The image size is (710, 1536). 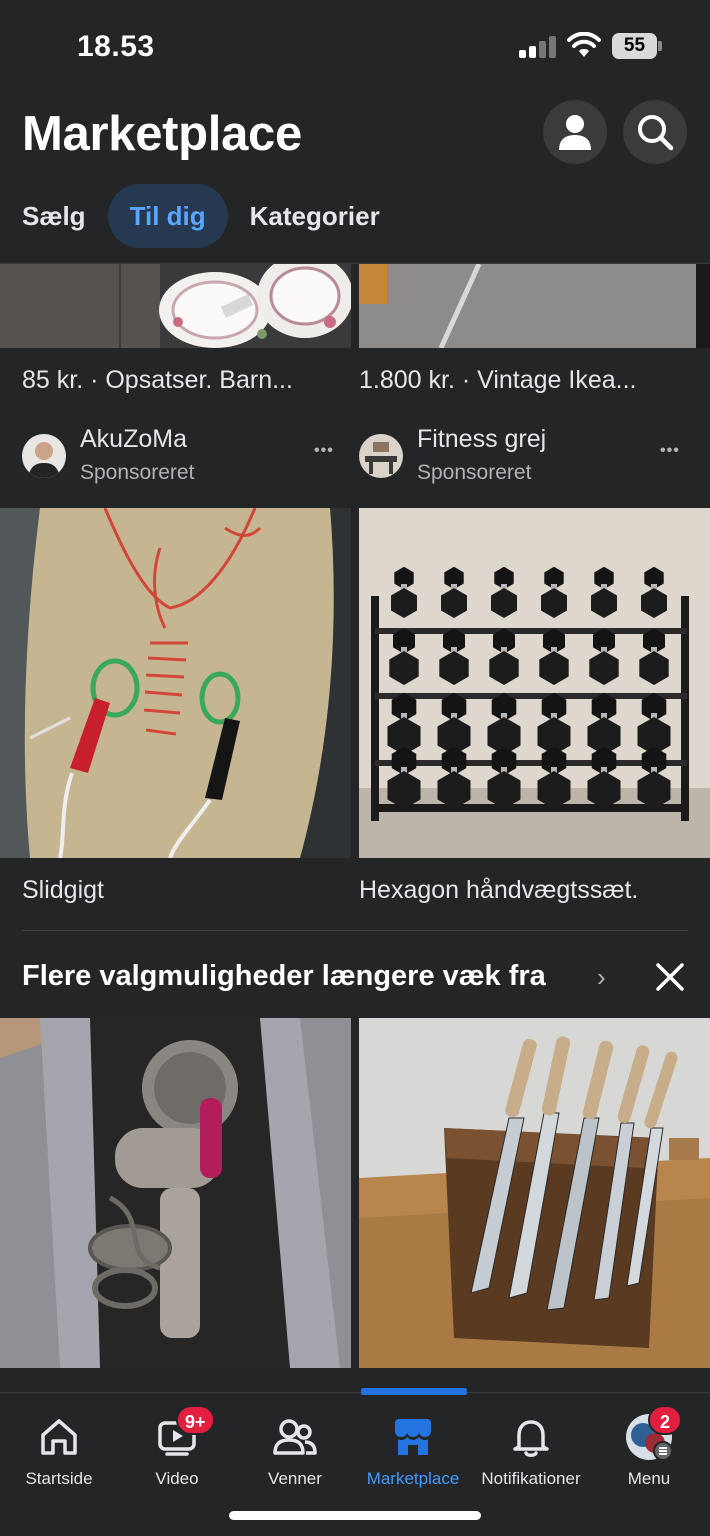 I want to click on profile-button, so click(x=575, y=132).